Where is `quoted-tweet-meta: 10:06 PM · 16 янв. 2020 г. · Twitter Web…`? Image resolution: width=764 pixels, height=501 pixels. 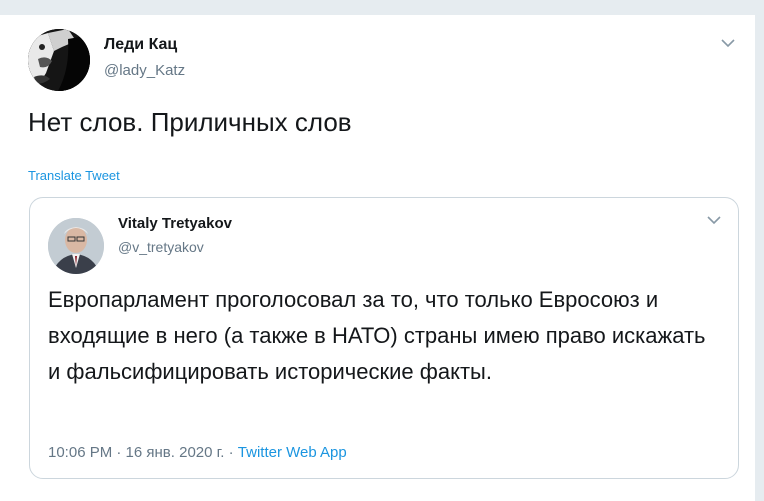 quoted-tweet-meta: 10:06 PM · 16 янв. 2020 г. · Twitter Web… is located at coordinates (197, 452).